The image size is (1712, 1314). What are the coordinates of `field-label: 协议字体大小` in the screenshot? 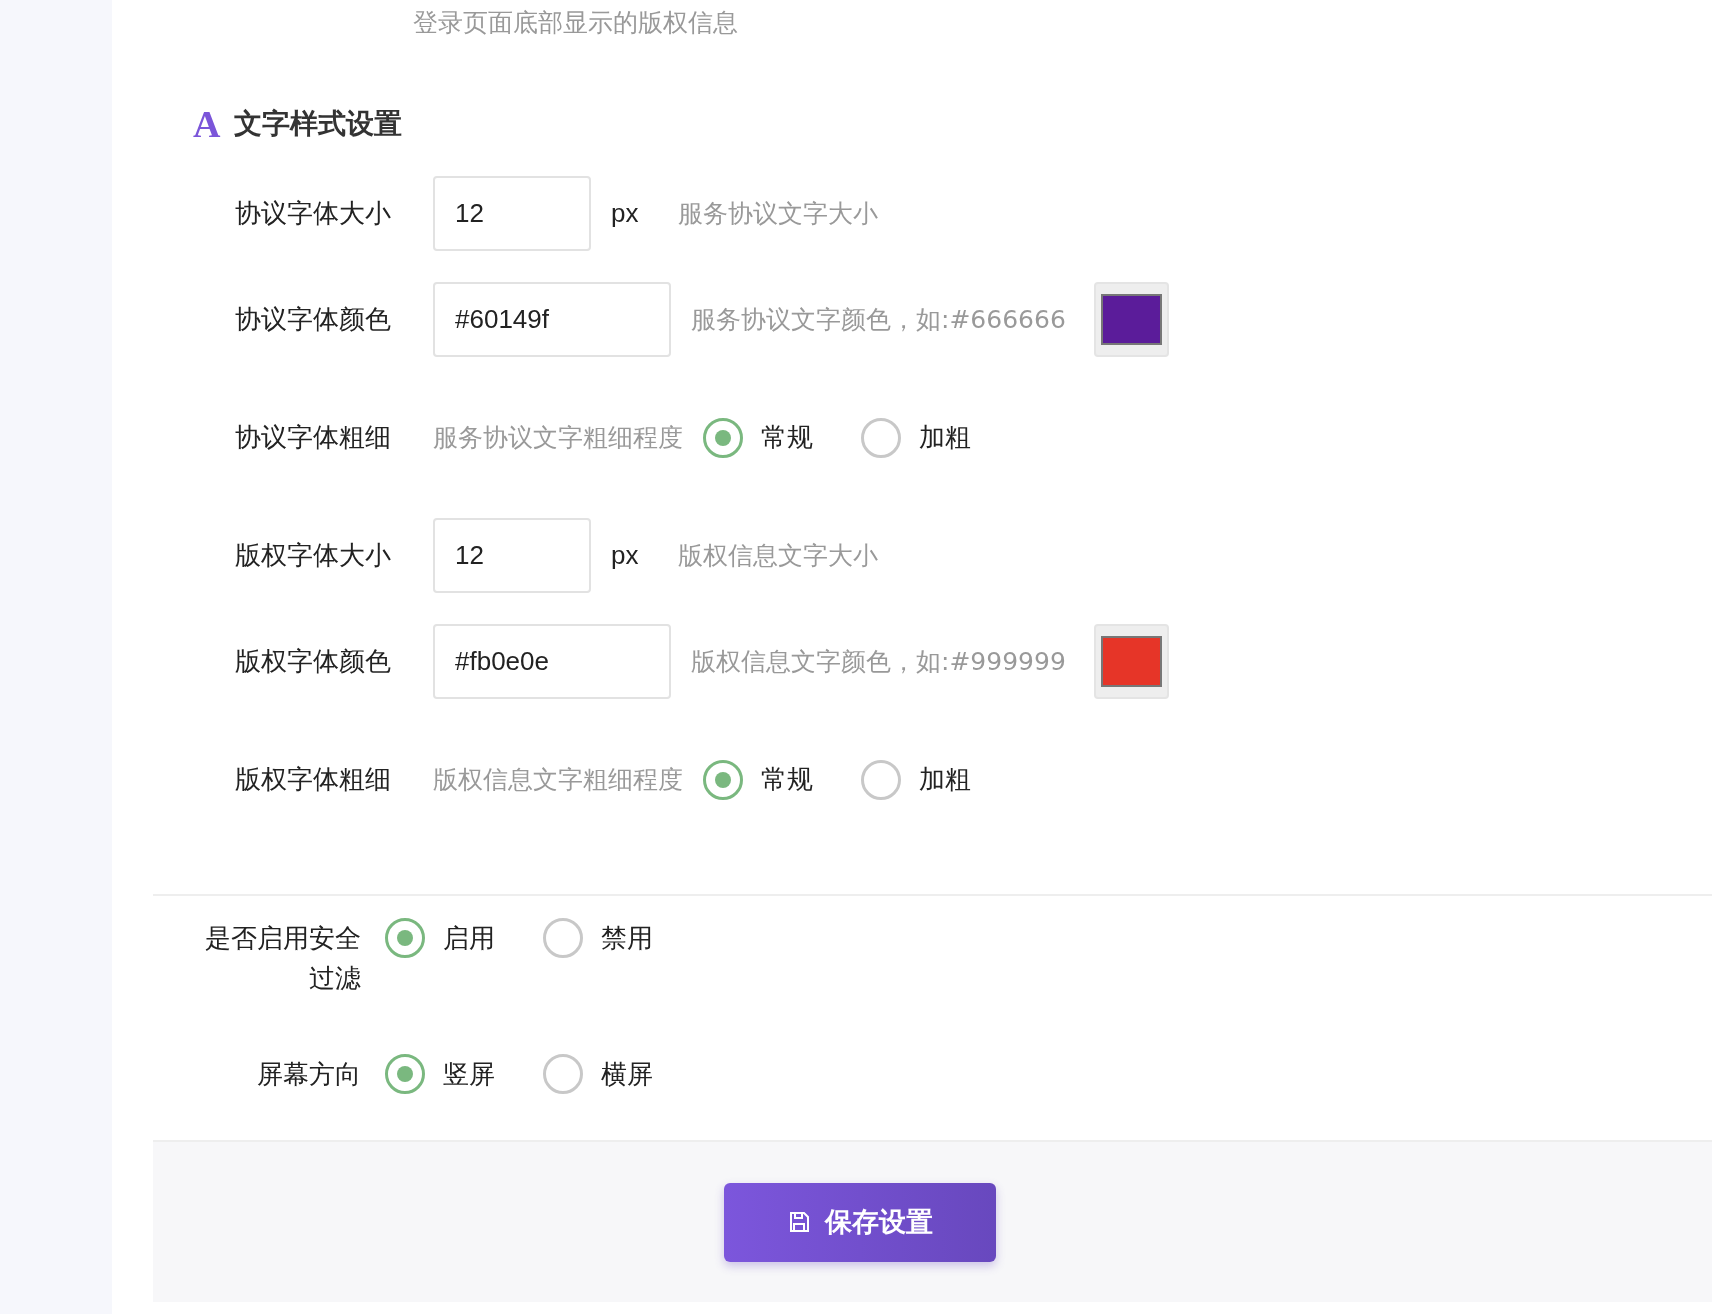 It's located at (313, 213).